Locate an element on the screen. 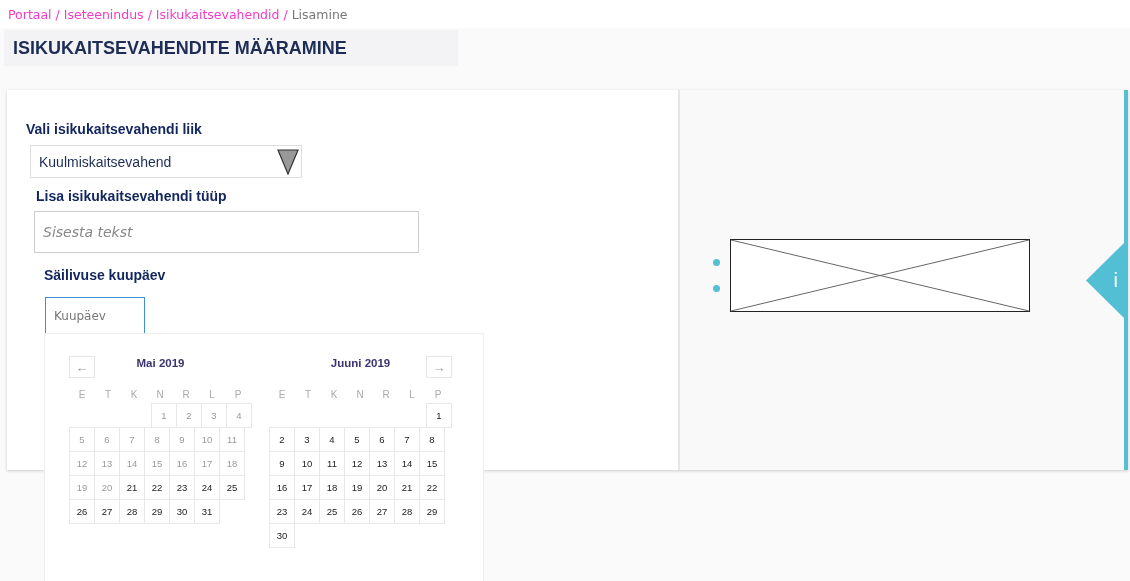 The image size is (1130, 581). date-field: Kuupäev is located at coordinates (95, 315).